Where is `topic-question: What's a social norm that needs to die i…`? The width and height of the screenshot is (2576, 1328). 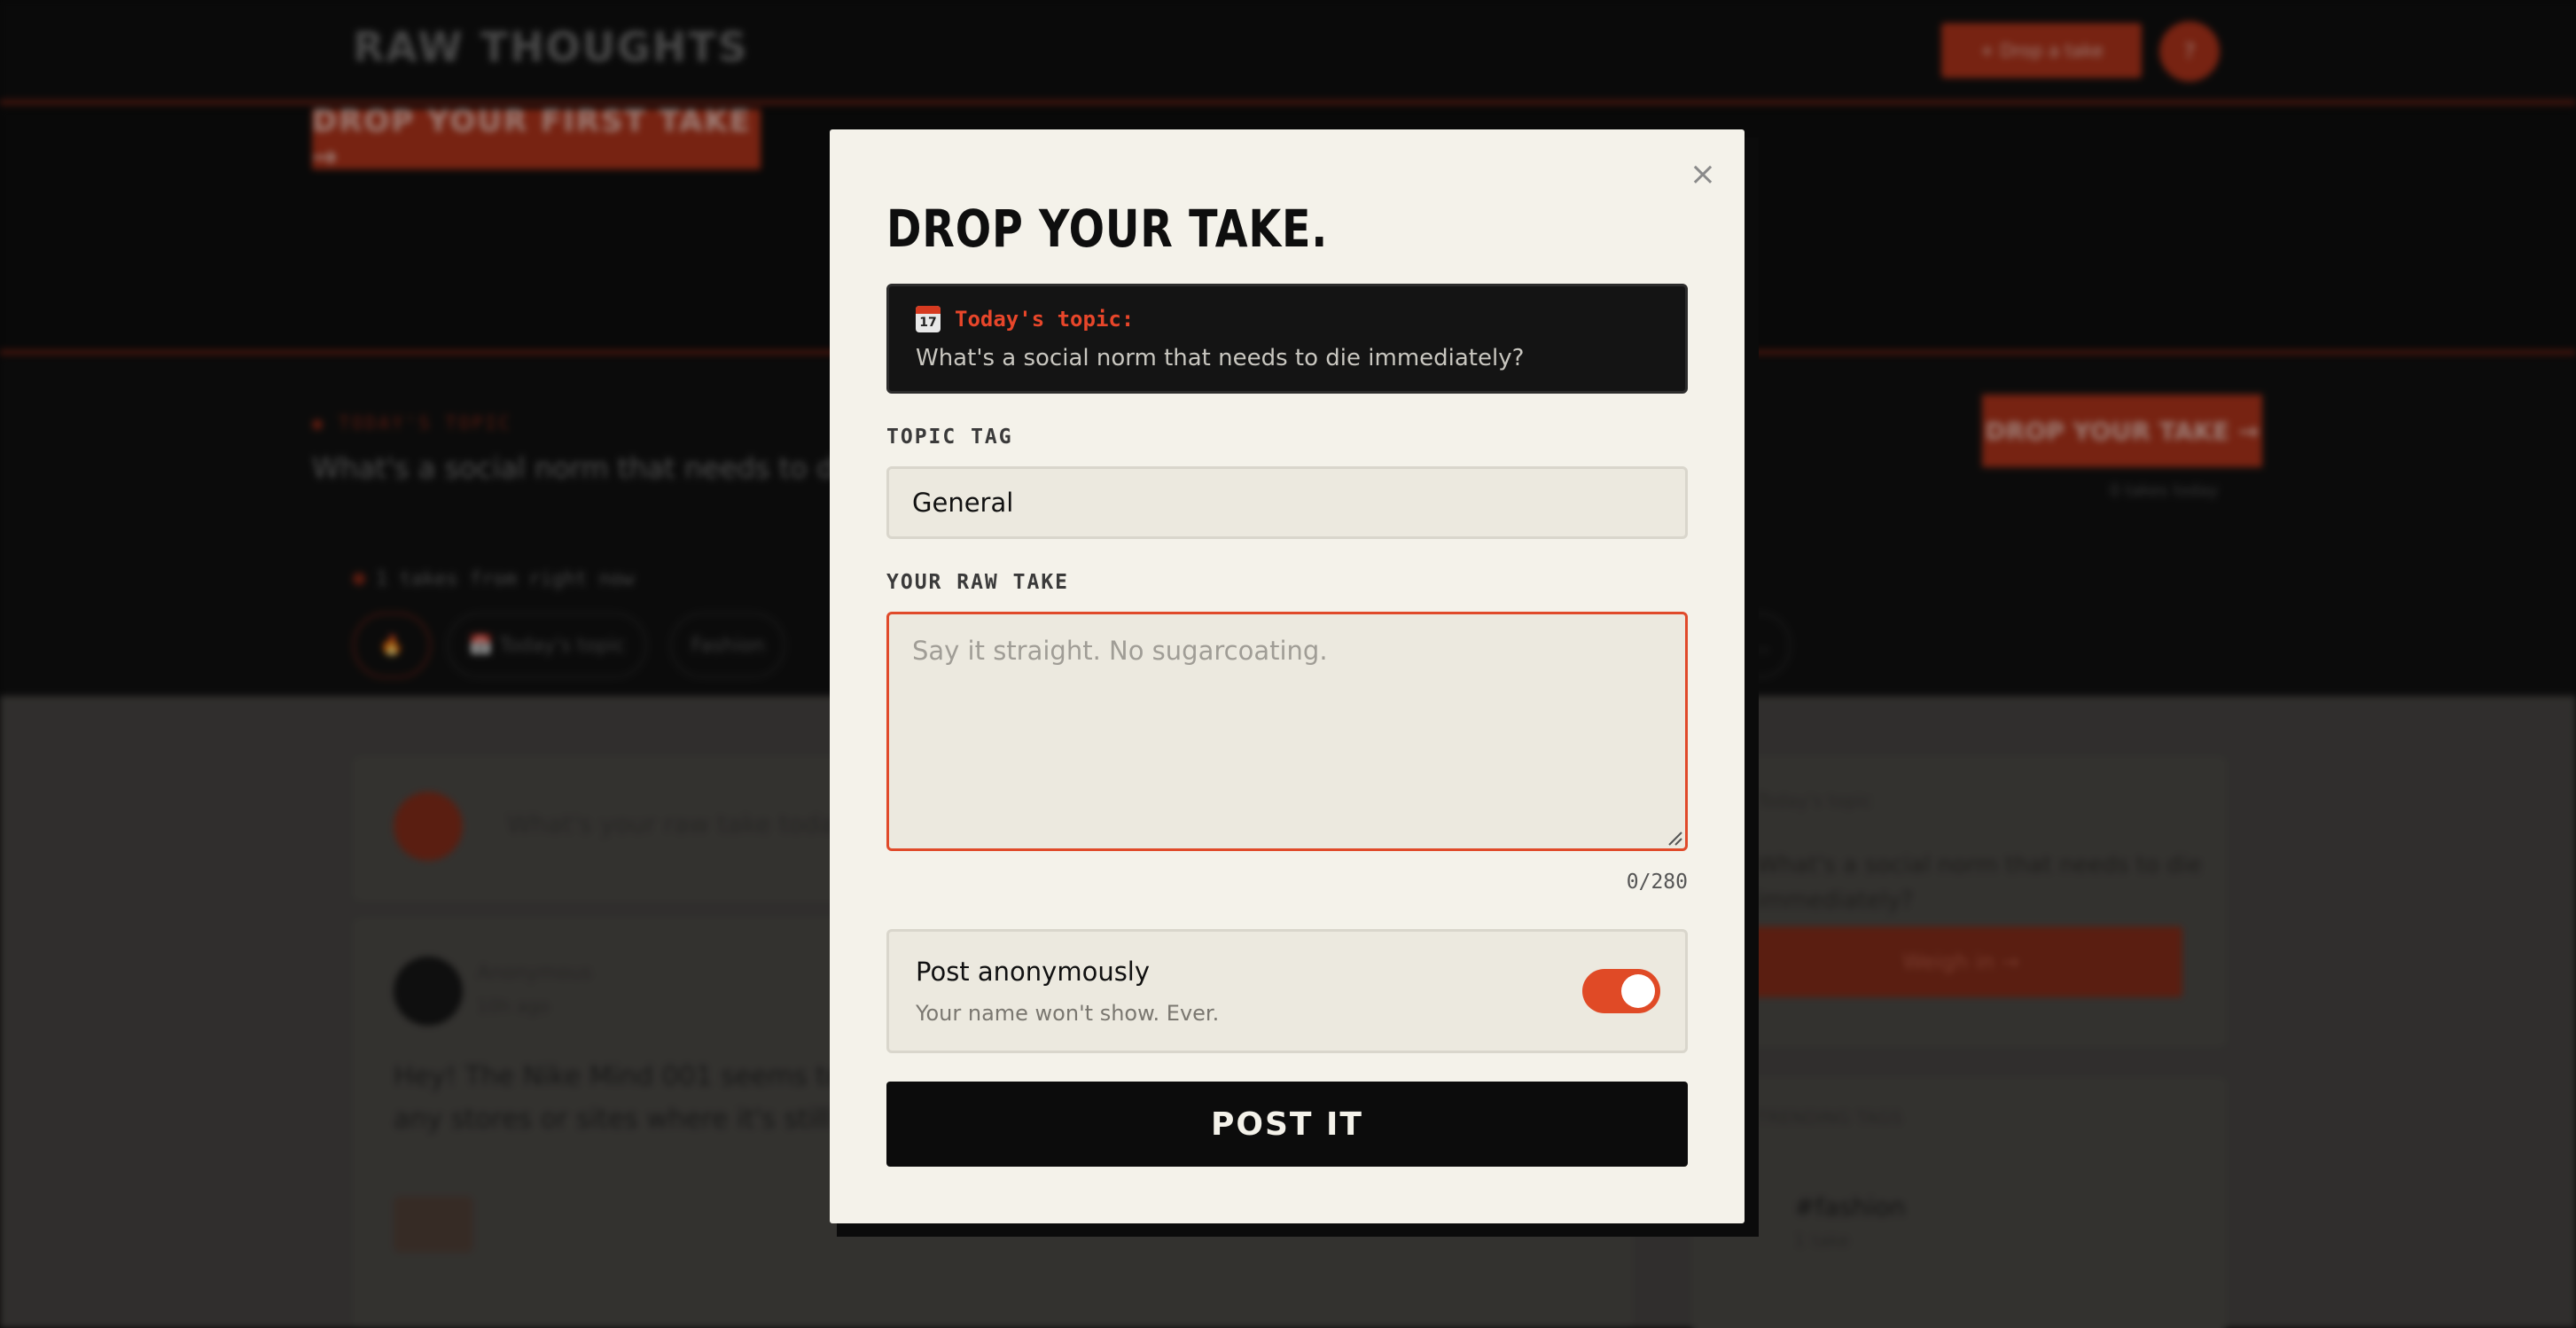
topic-question: What's a social norm that needs to die i… is located at coordinates (1220, 358).